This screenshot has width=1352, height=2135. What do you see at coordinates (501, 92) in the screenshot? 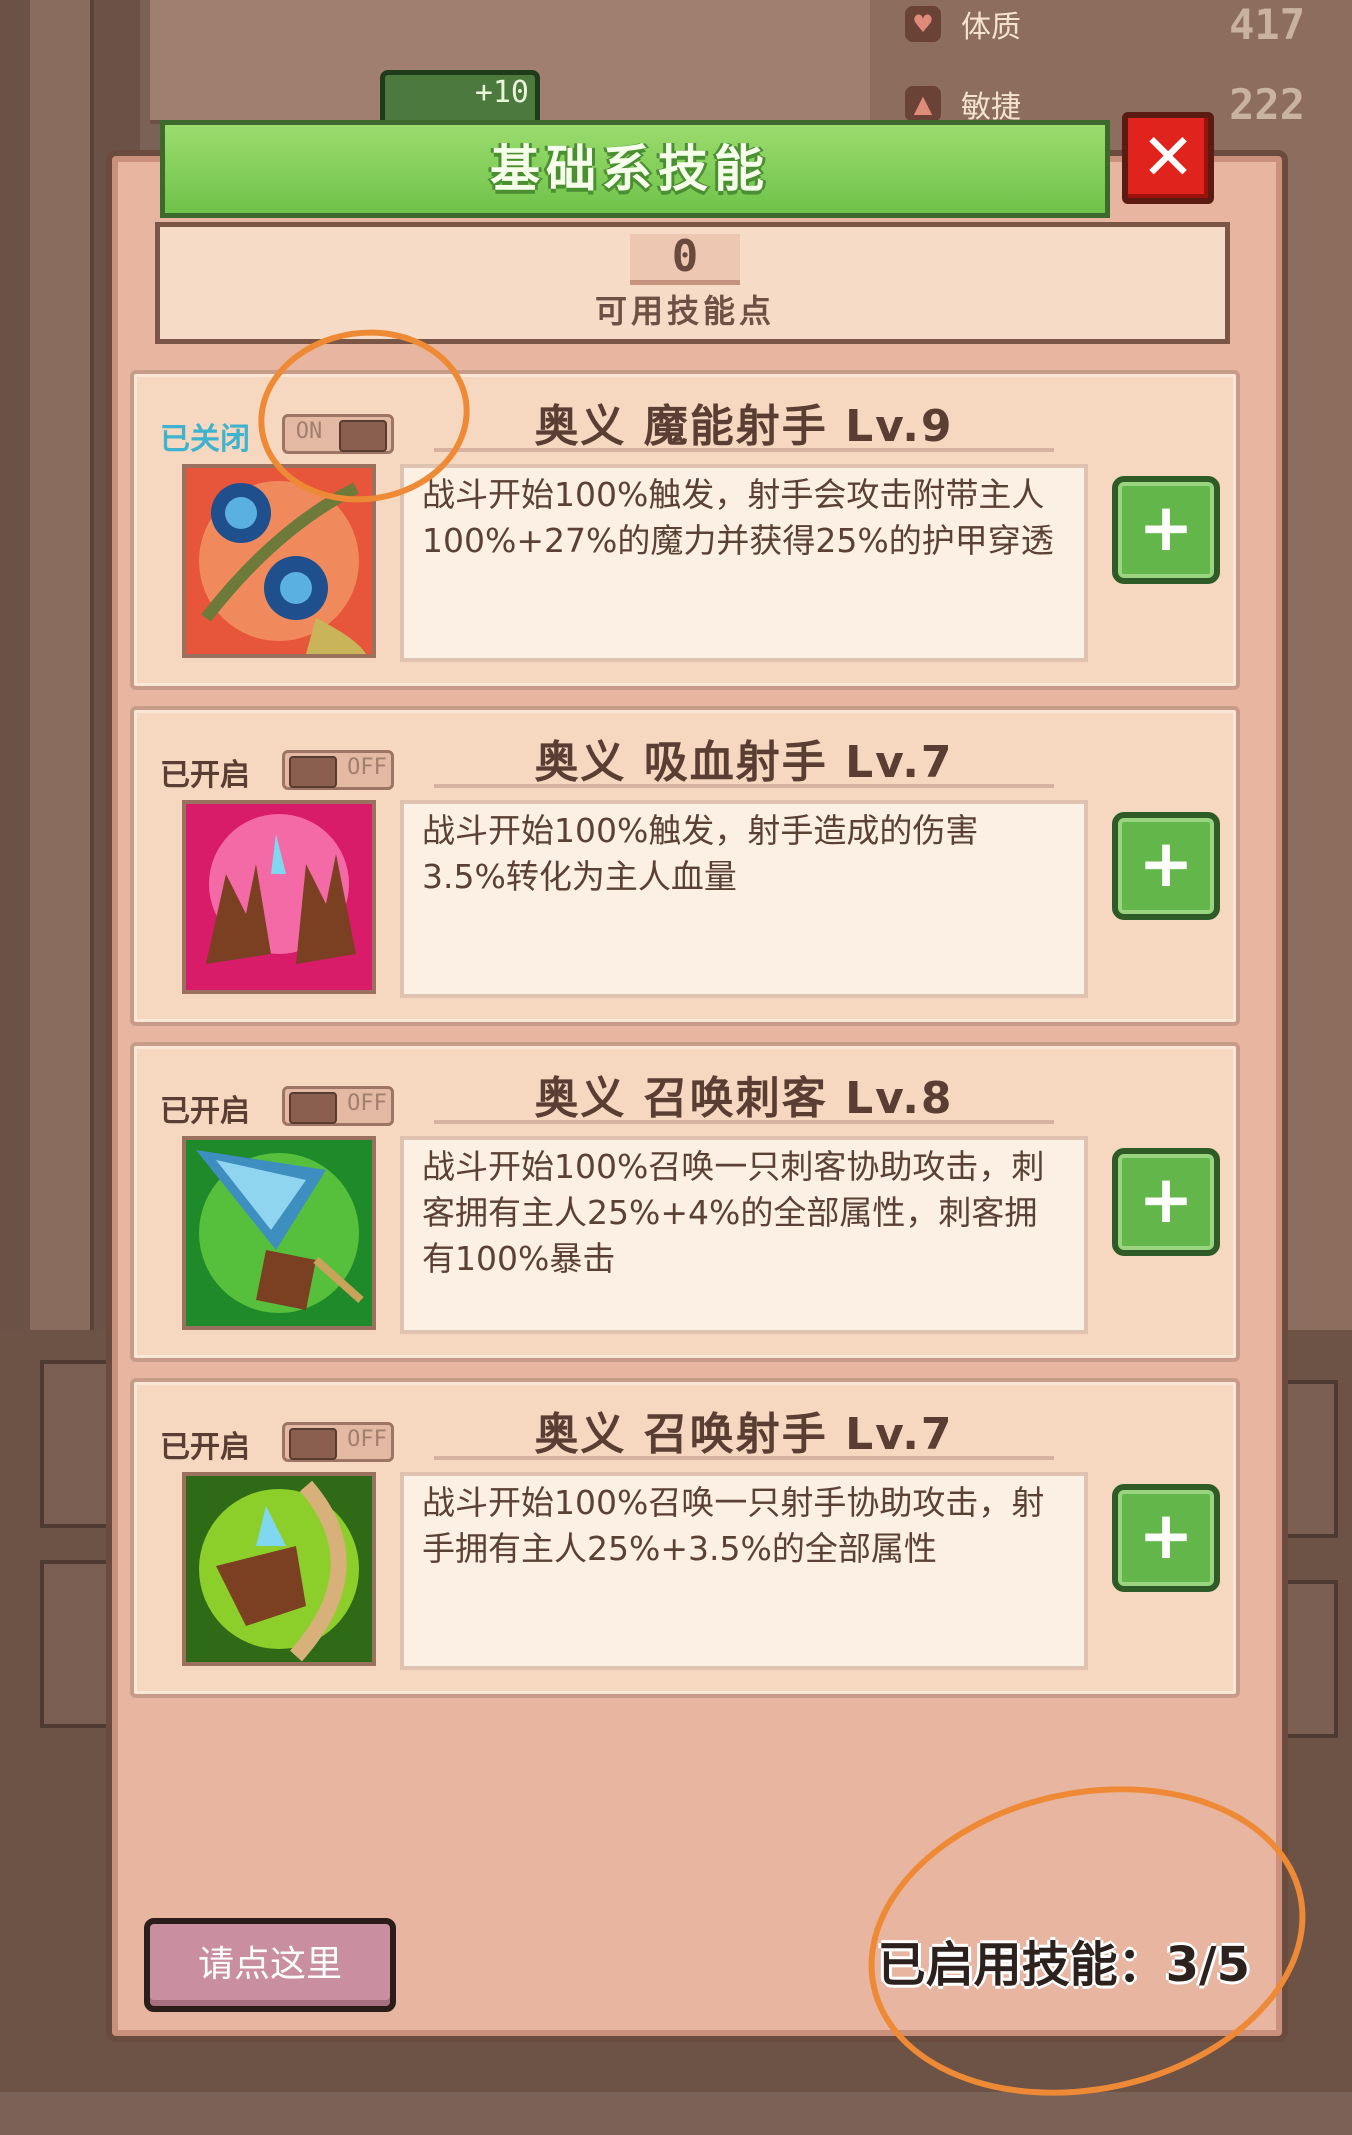
I see `chip-label: +10` at bounding box center [501, 92].